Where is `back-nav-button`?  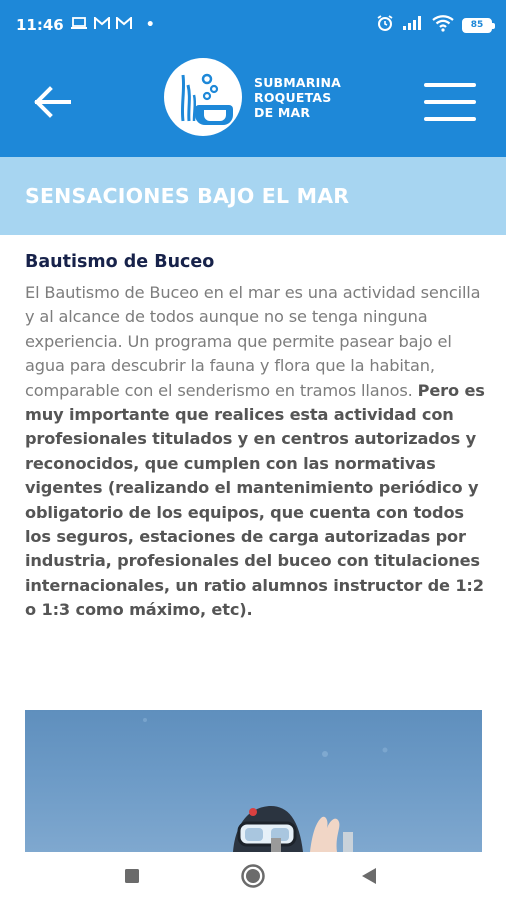 back-nav-button is located at coordinates (369, 876).